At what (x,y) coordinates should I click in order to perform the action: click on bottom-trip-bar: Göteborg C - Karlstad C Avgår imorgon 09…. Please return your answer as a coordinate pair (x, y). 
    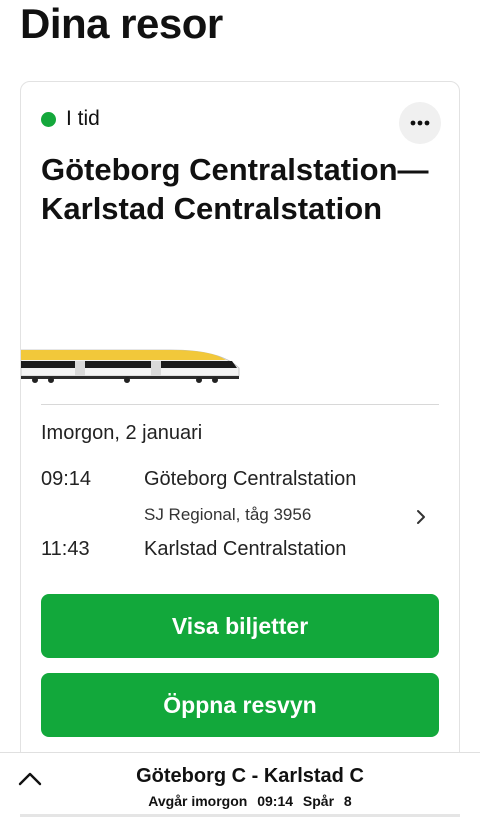
    Looking at the image, I should click on (240, 784).